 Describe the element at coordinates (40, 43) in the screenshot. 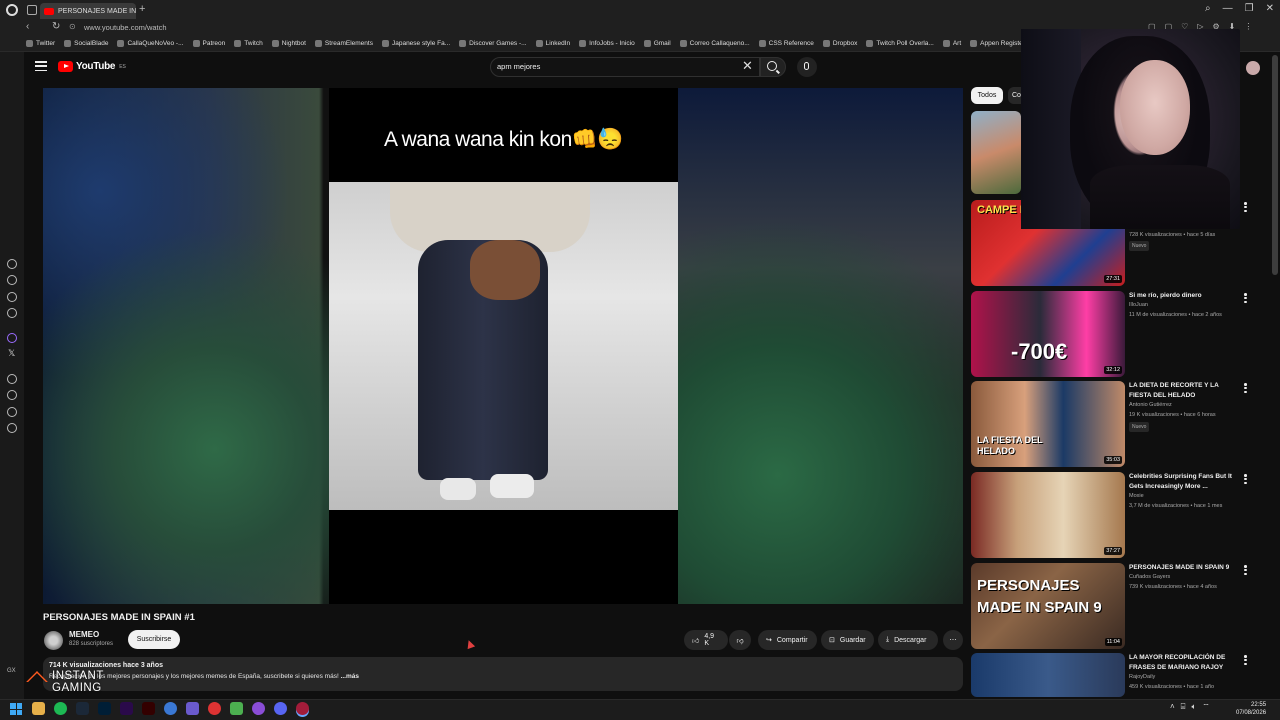

I see `bookmark-item: Twitter` at that location.